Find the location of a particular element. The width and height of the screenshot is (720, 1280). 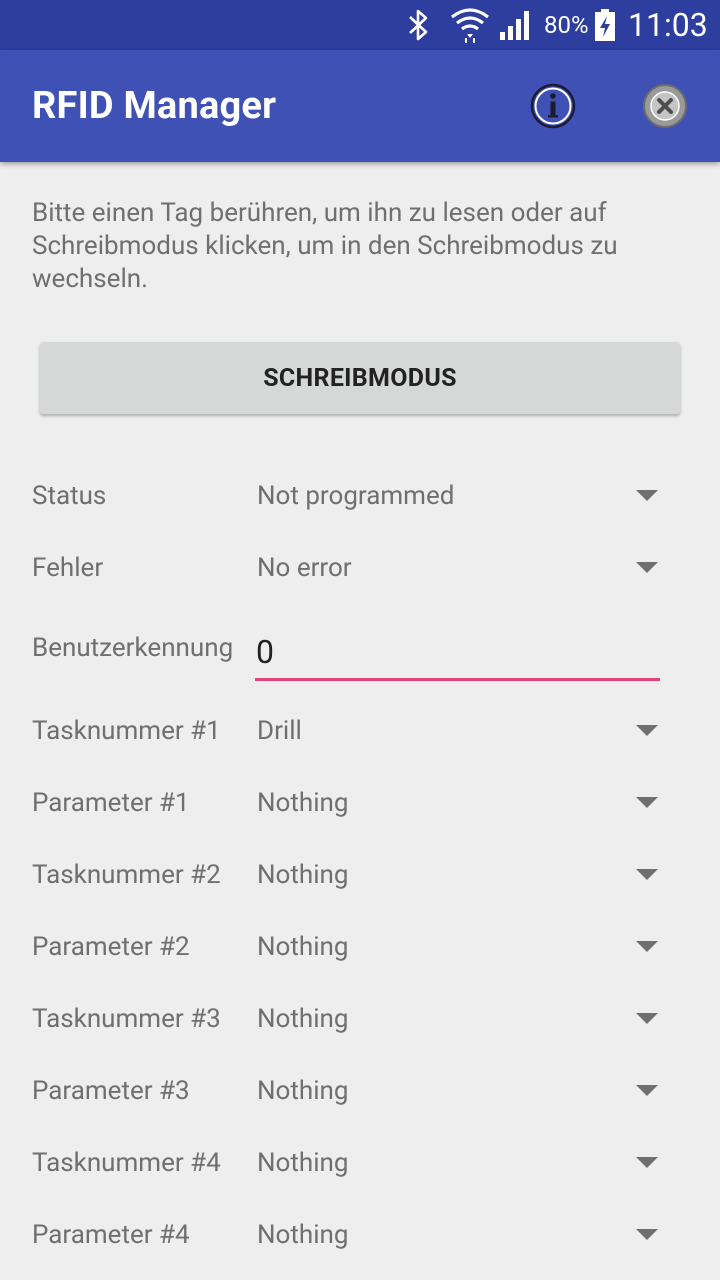

app-title: RFID Manager is located at coordinates (154, 106).